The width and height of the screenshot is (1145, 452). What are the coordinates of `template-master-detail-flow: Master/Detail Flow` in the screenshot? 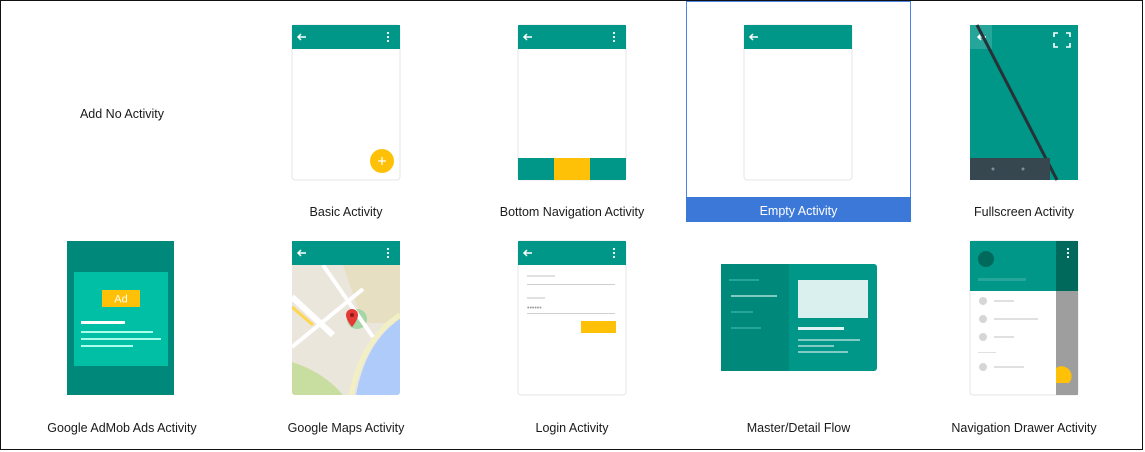 It's located at (798, 336).